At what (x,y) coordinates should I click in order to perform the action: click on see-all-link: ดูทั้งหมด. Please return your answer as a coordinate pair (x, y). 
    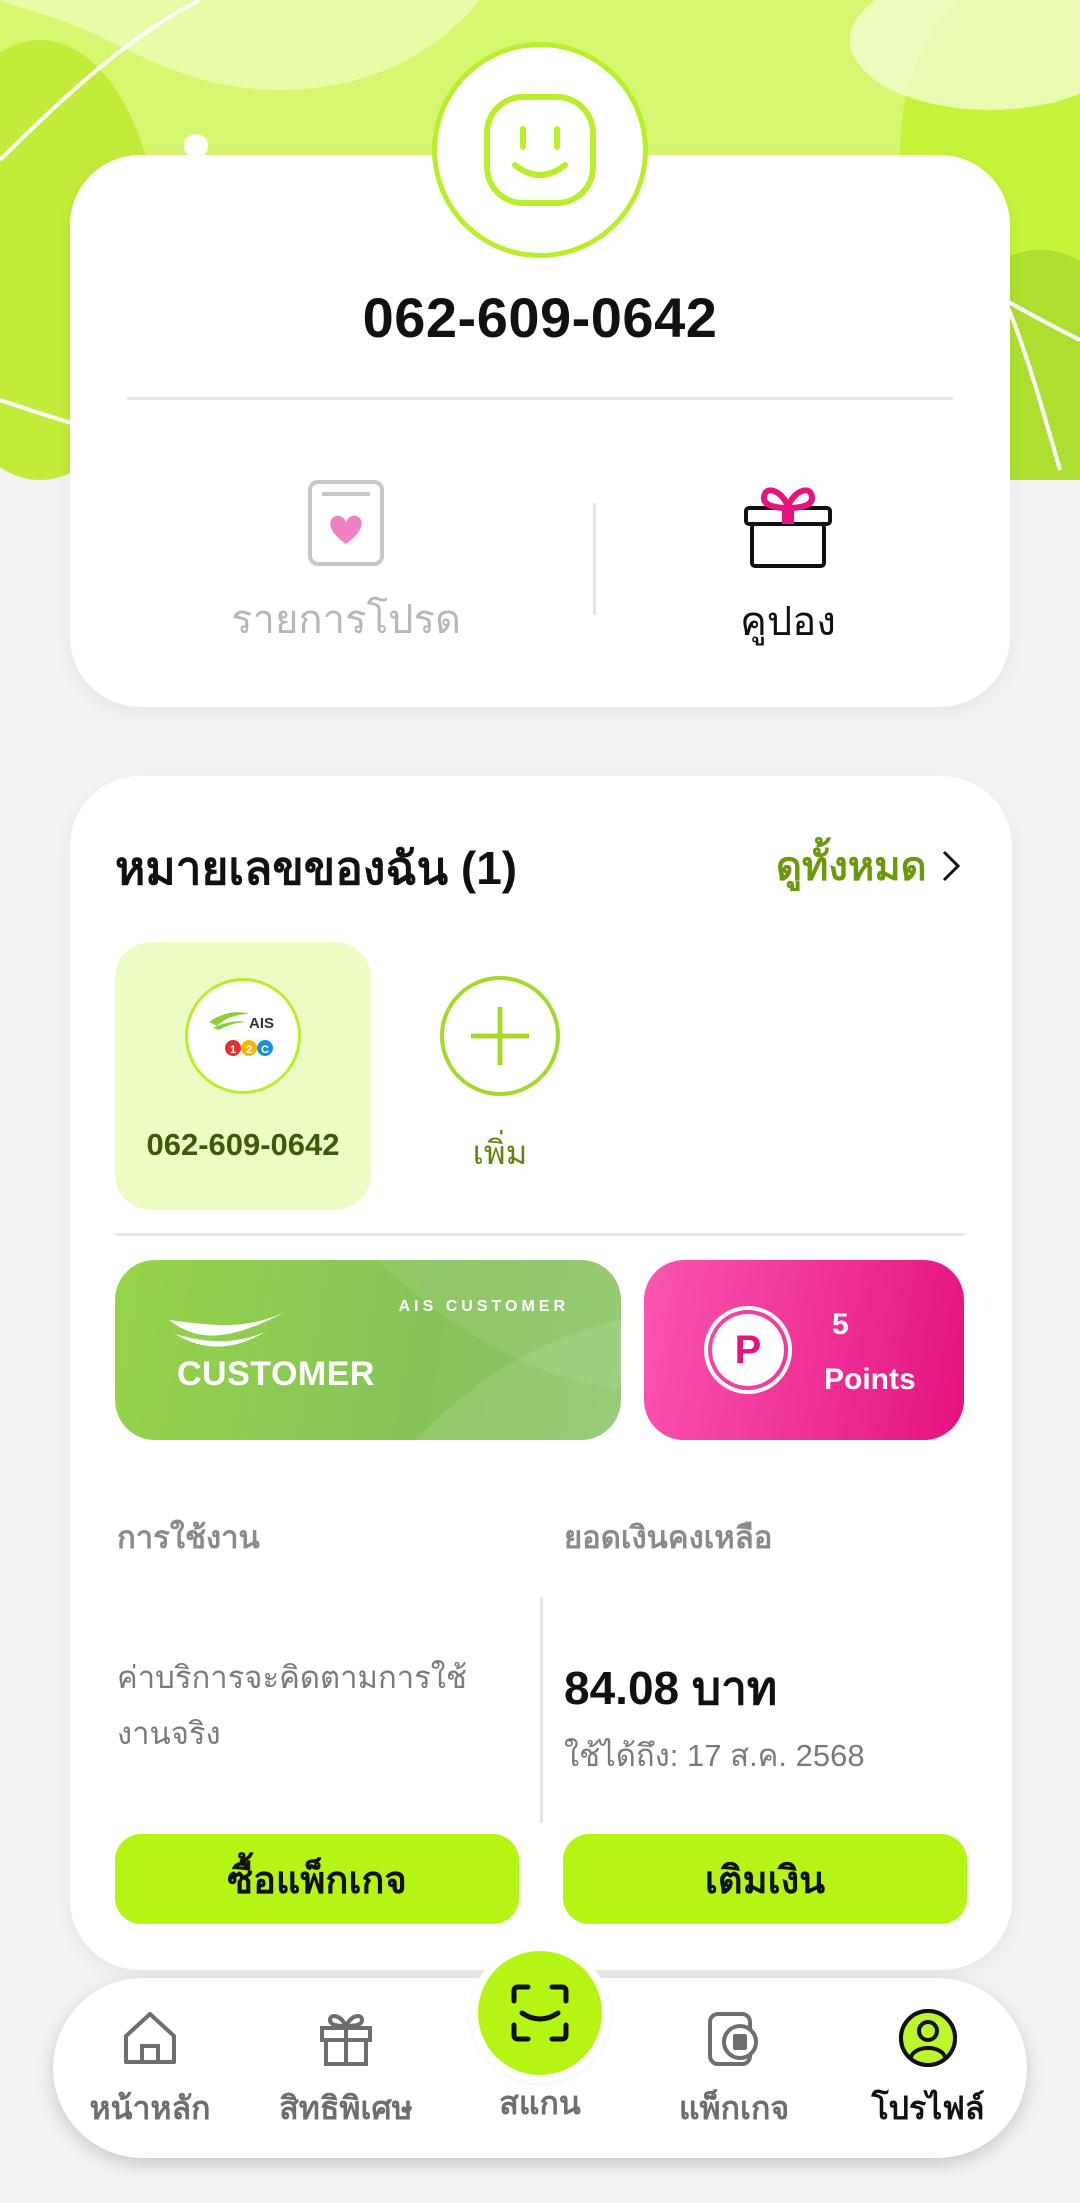
    Looking at the image, I should click on (868, 866).